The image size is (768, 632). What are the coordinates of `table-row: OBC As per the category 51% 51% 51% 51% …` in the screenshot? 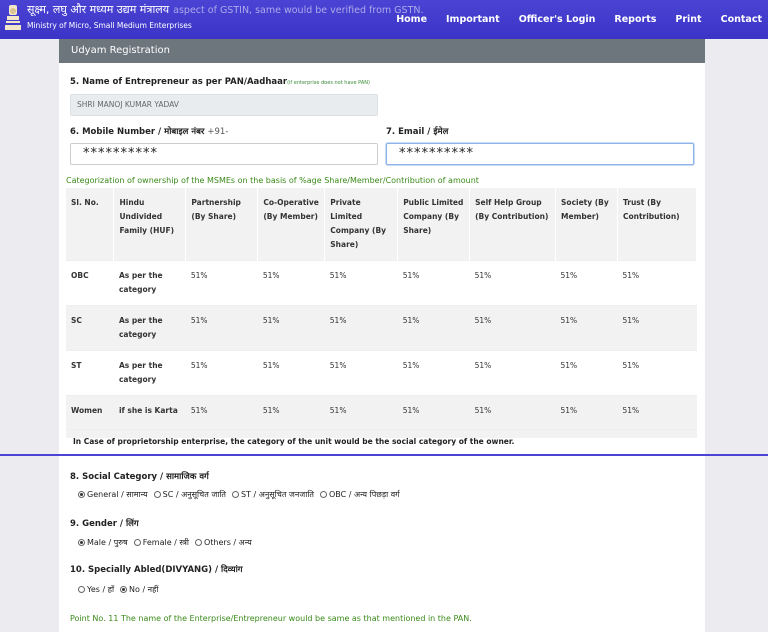 It's located at (381, 283).